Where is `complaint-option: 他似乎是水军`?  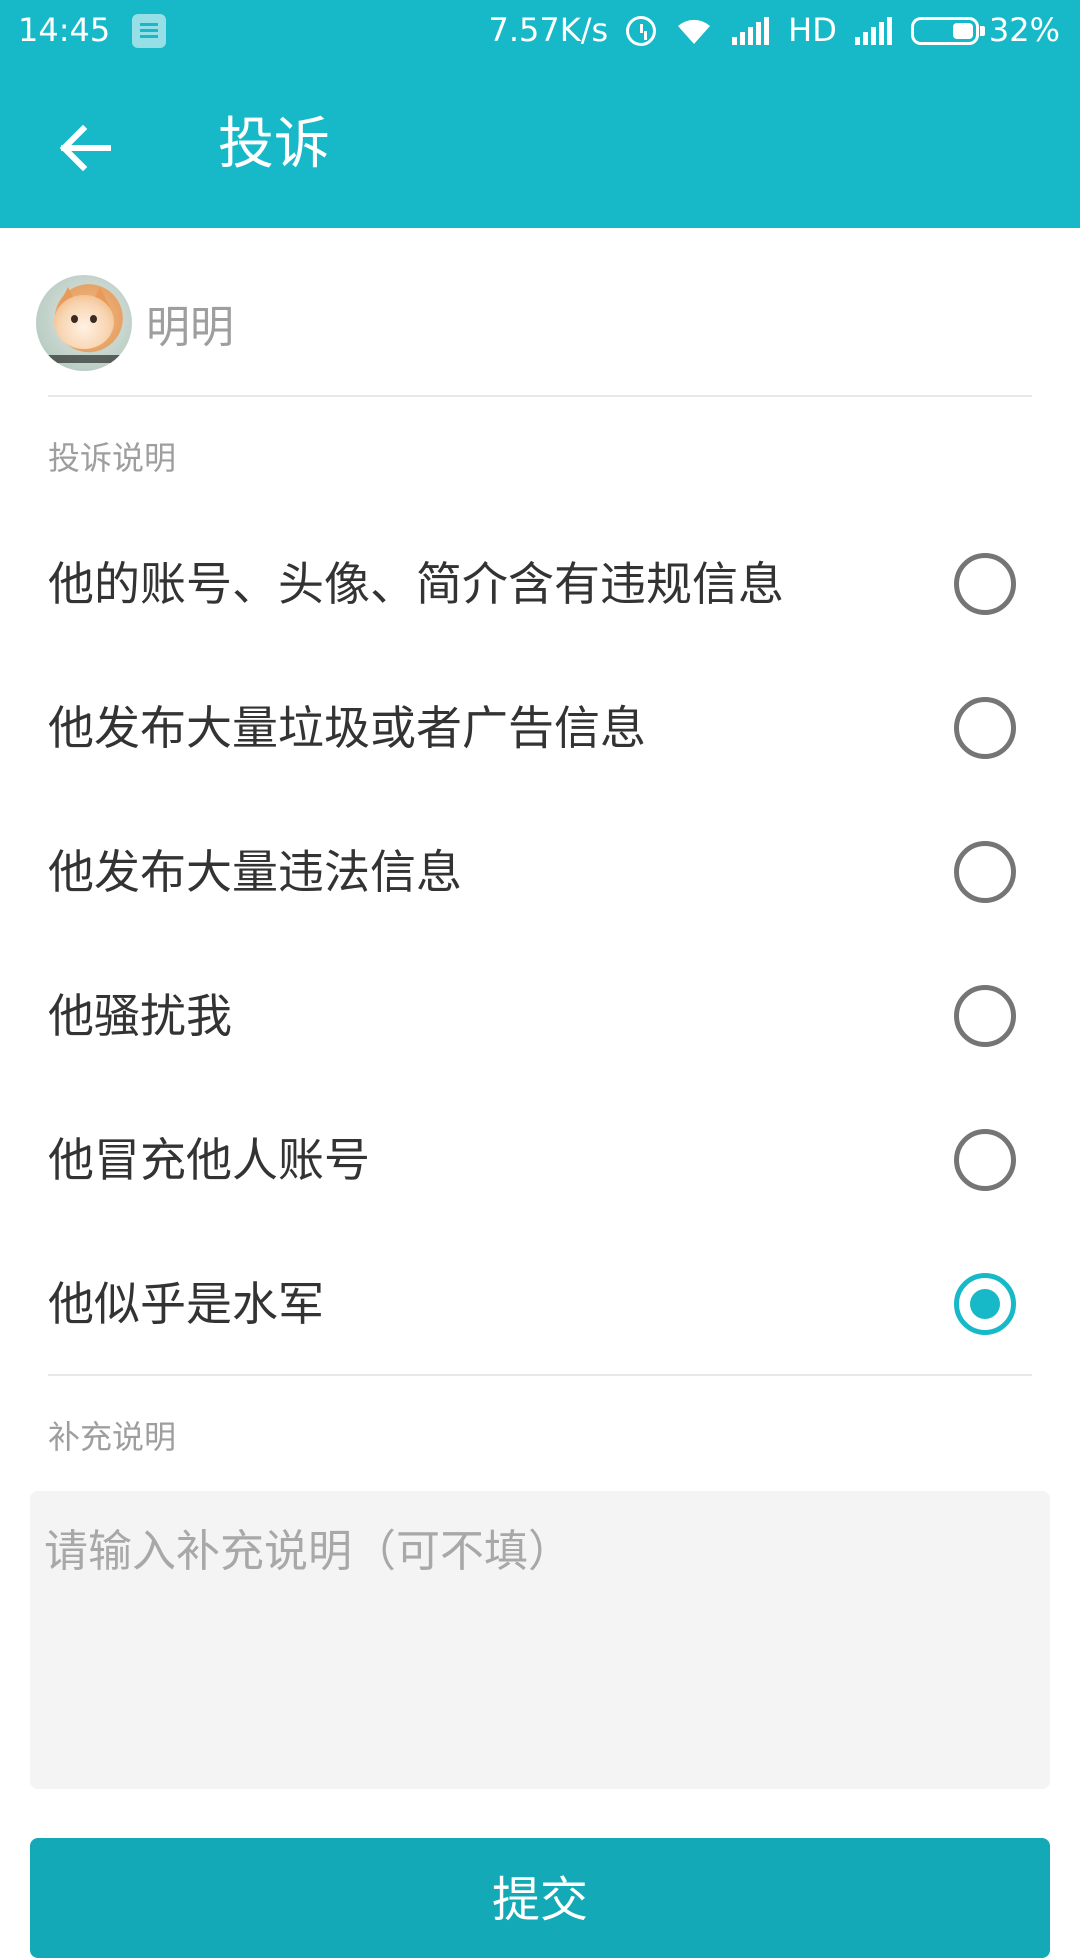
complaint-option: 他似乎是水军 is located at coordinates (540, 1304).